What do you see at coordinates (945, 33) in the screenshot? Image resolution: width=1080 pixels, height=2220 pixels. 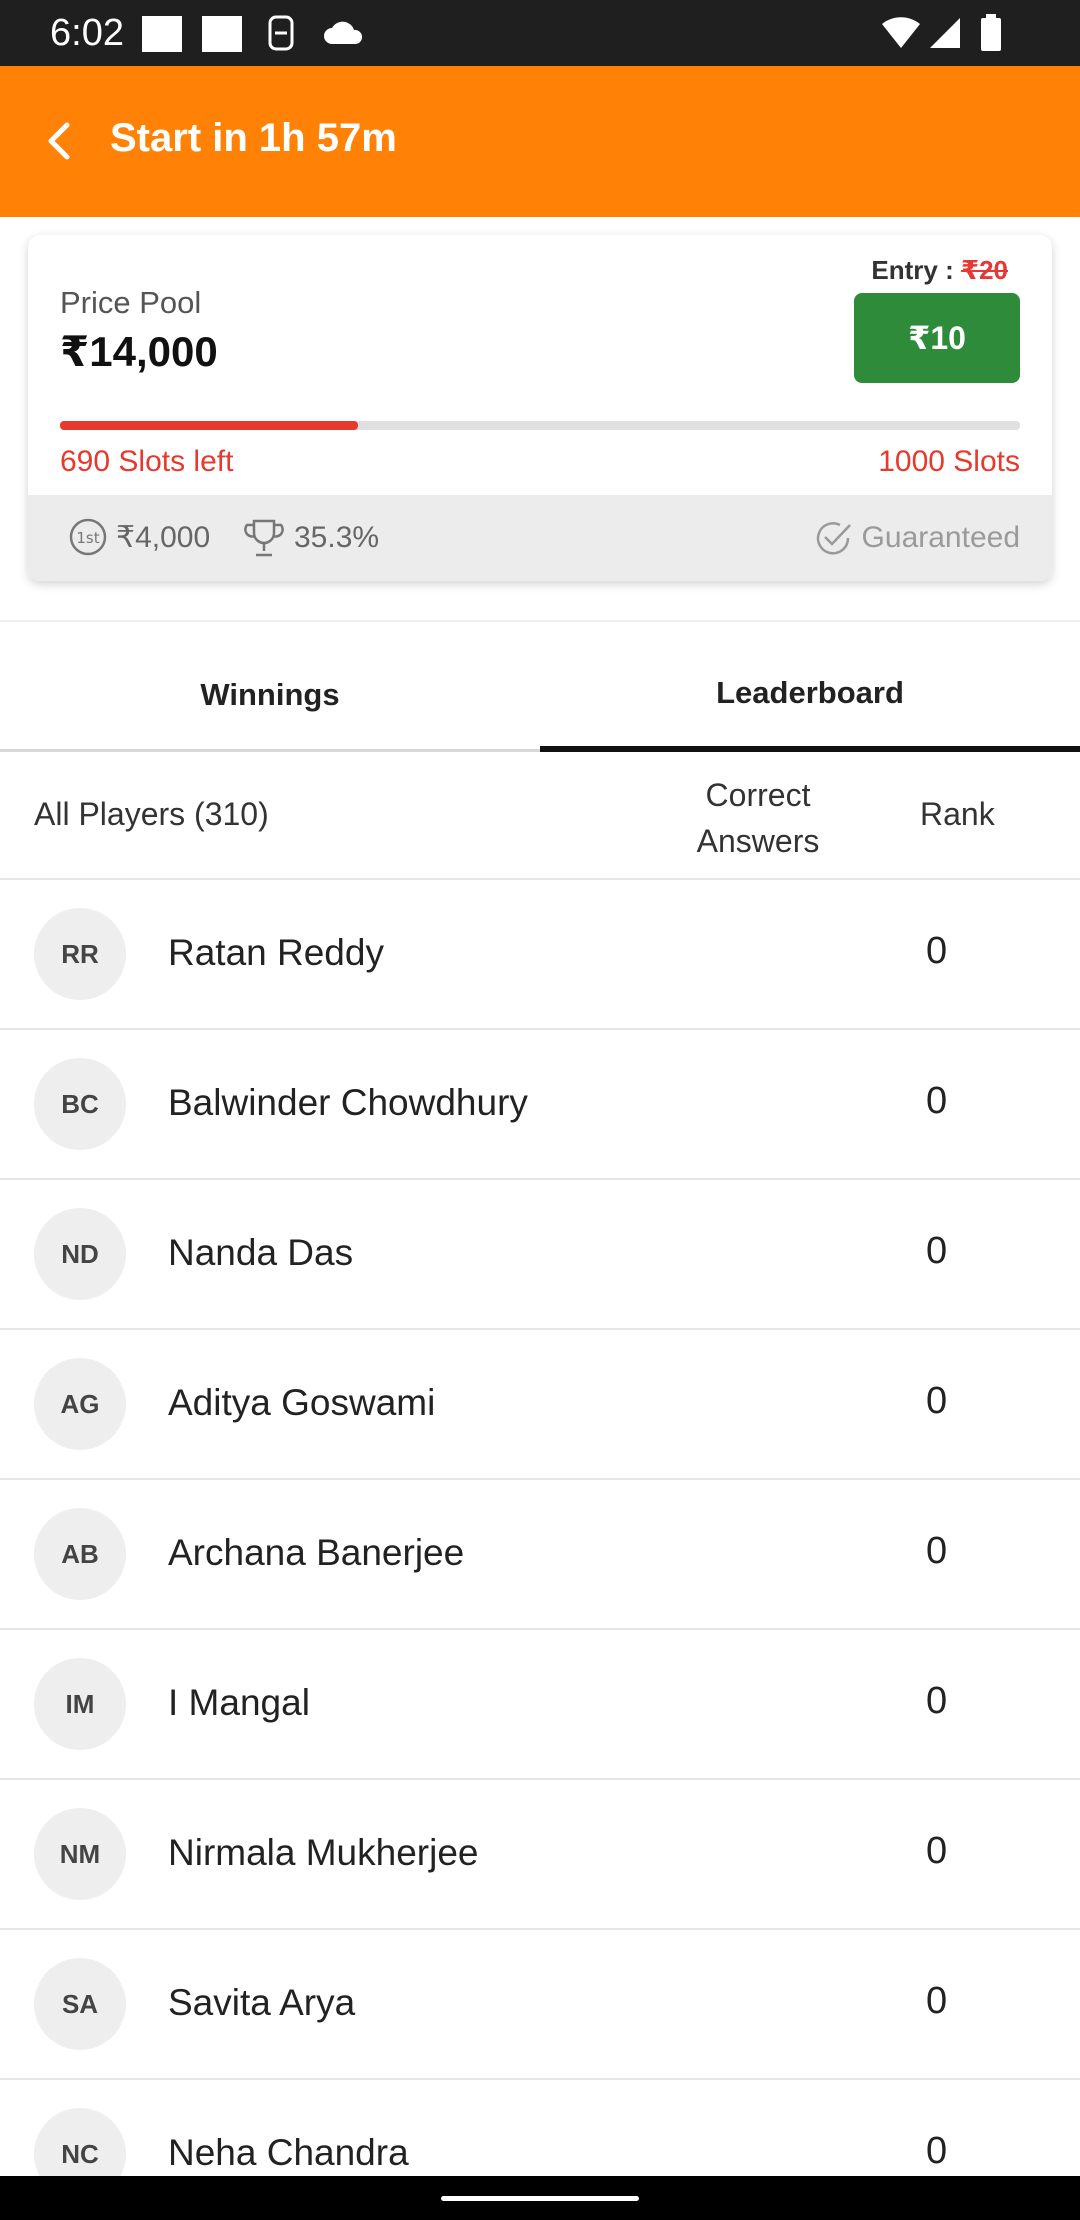 I see `signal-icon` at bounding box center [945, 33].